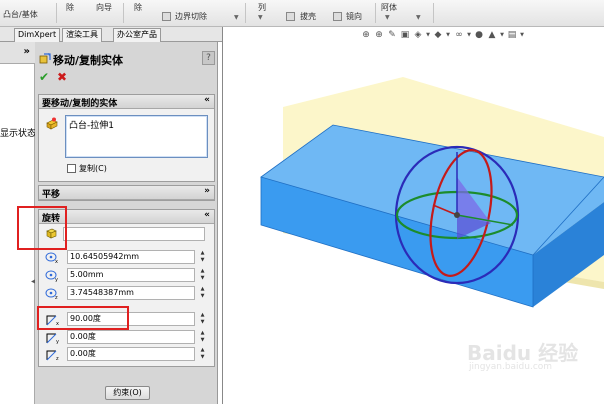 The image size is (604, 404). What do you see at coordinates (44, 77) in the screenshot?
I see `ok-button: ✔` at bounding box center [44, 77].